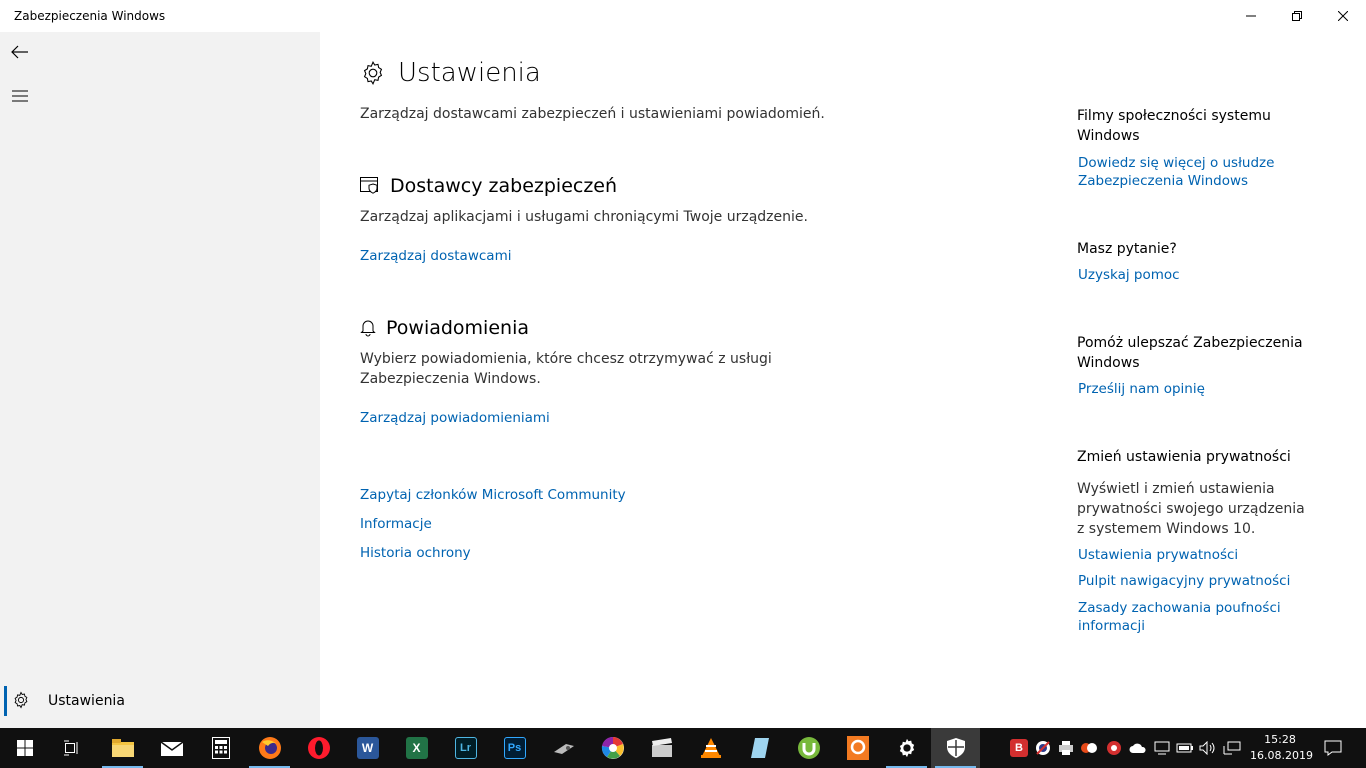  I want to click on manage-notifications-link: Zarządzaj powiadomieniami, so click(455, 418).